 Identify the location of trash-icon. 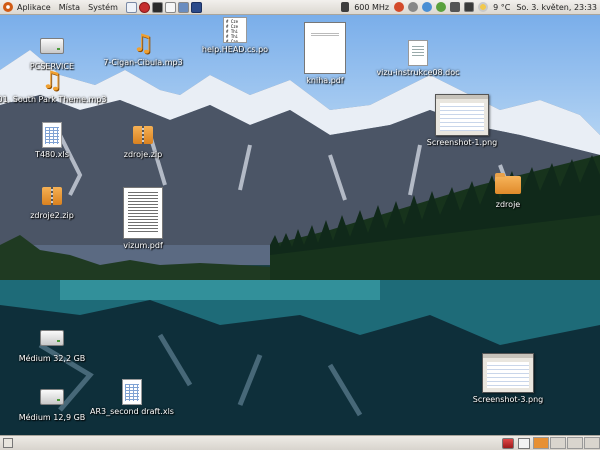
(508, 443).